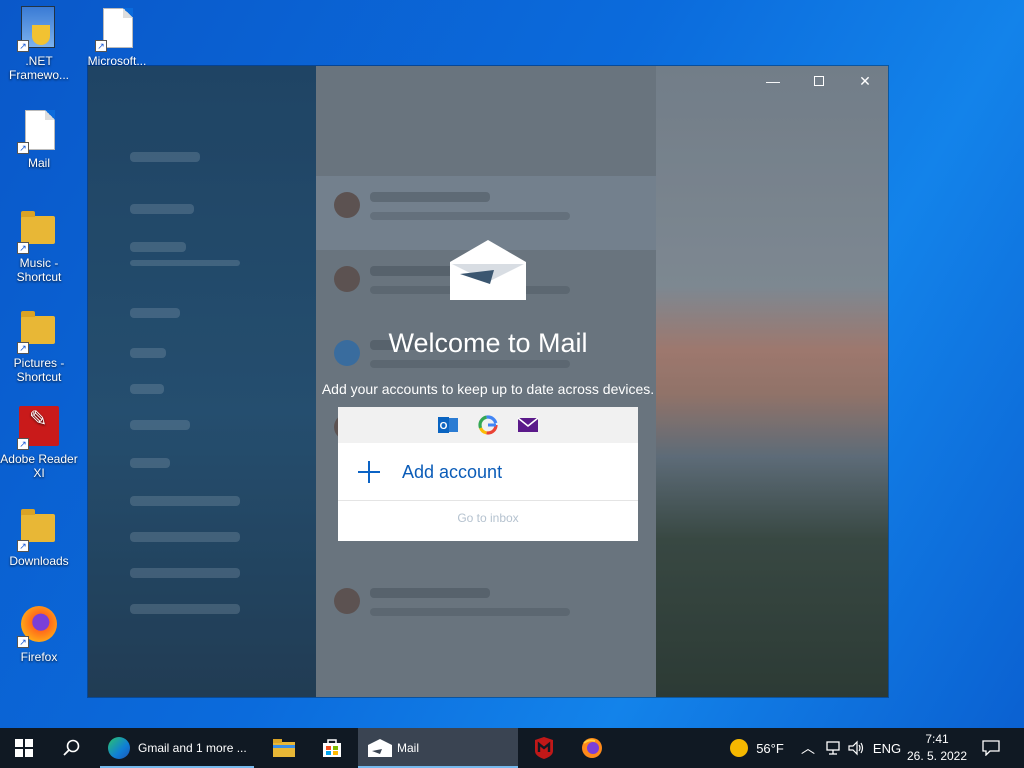 The width and height of the screenshot is (1024, 768). What do you see at coordinates (39, 370) in the screenshot?
I see `desktop-icon-label: Pictures - Shortcut` at bounding box center [39, 370].